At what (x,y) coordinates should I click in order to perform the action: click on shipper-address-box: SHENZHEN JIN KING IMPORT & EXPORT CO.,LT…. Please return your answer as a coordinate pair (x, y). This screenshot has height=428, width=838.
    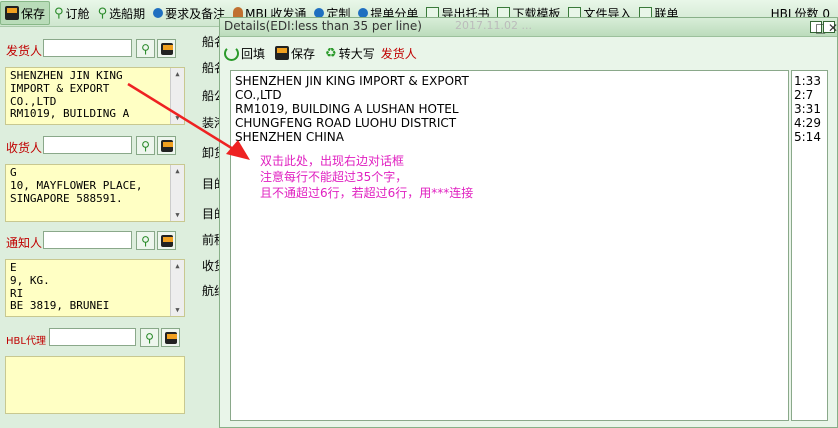
    Looking at the image, I should click on (95, 96).